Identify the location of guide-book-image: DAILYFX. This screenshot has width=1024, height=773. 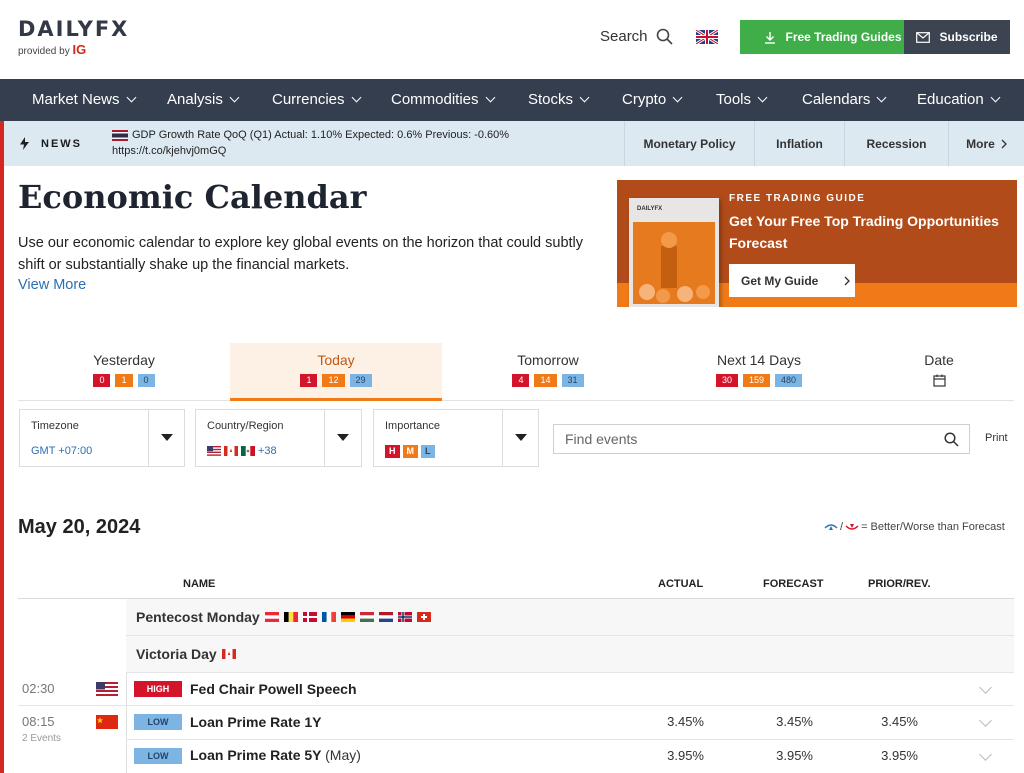
(674, 252).